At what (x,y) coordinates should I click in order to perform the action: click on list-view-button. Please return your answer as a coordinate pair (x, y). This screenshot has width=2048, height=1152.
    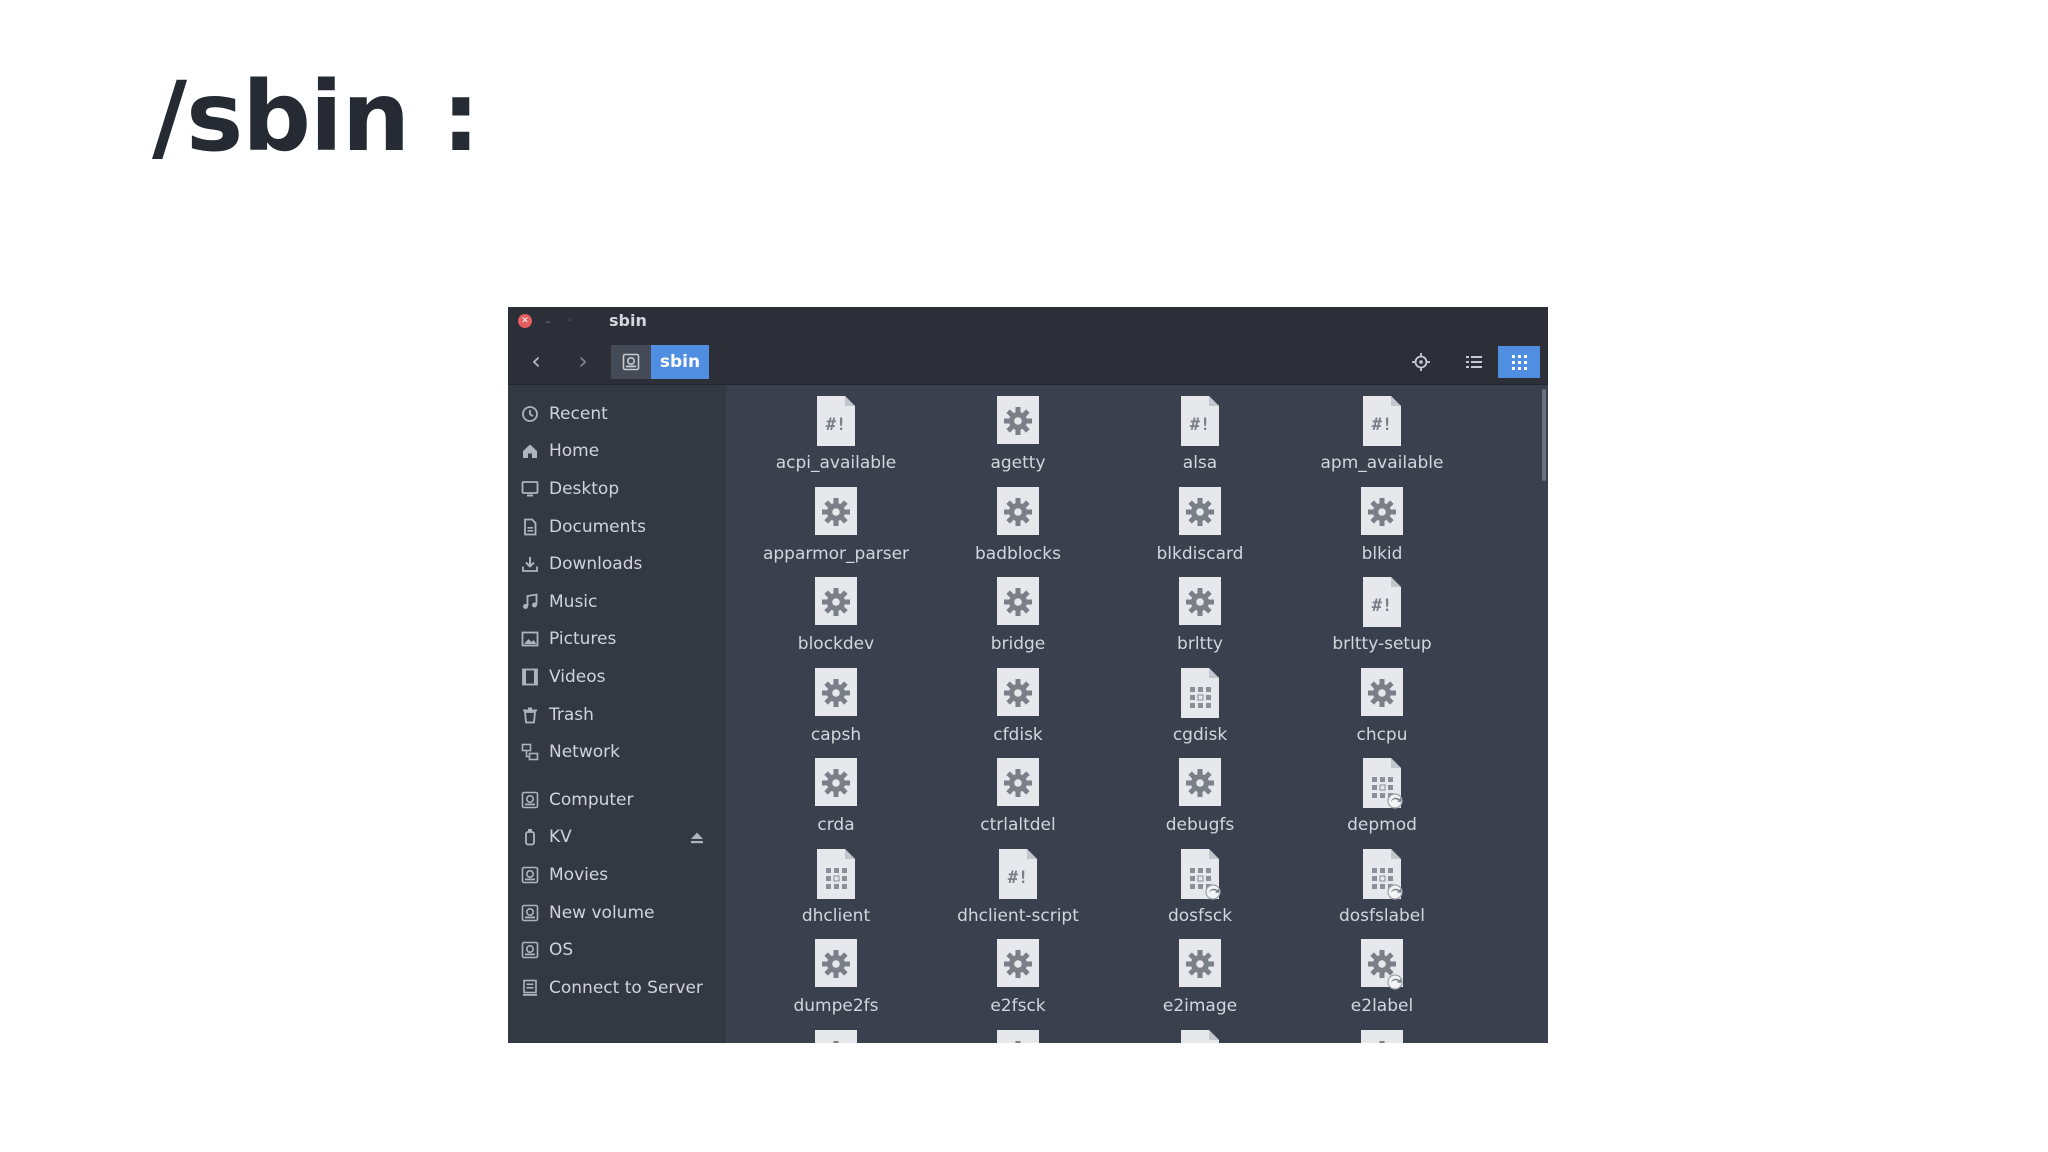
    Looking at the image, I should click on (1474, 362).